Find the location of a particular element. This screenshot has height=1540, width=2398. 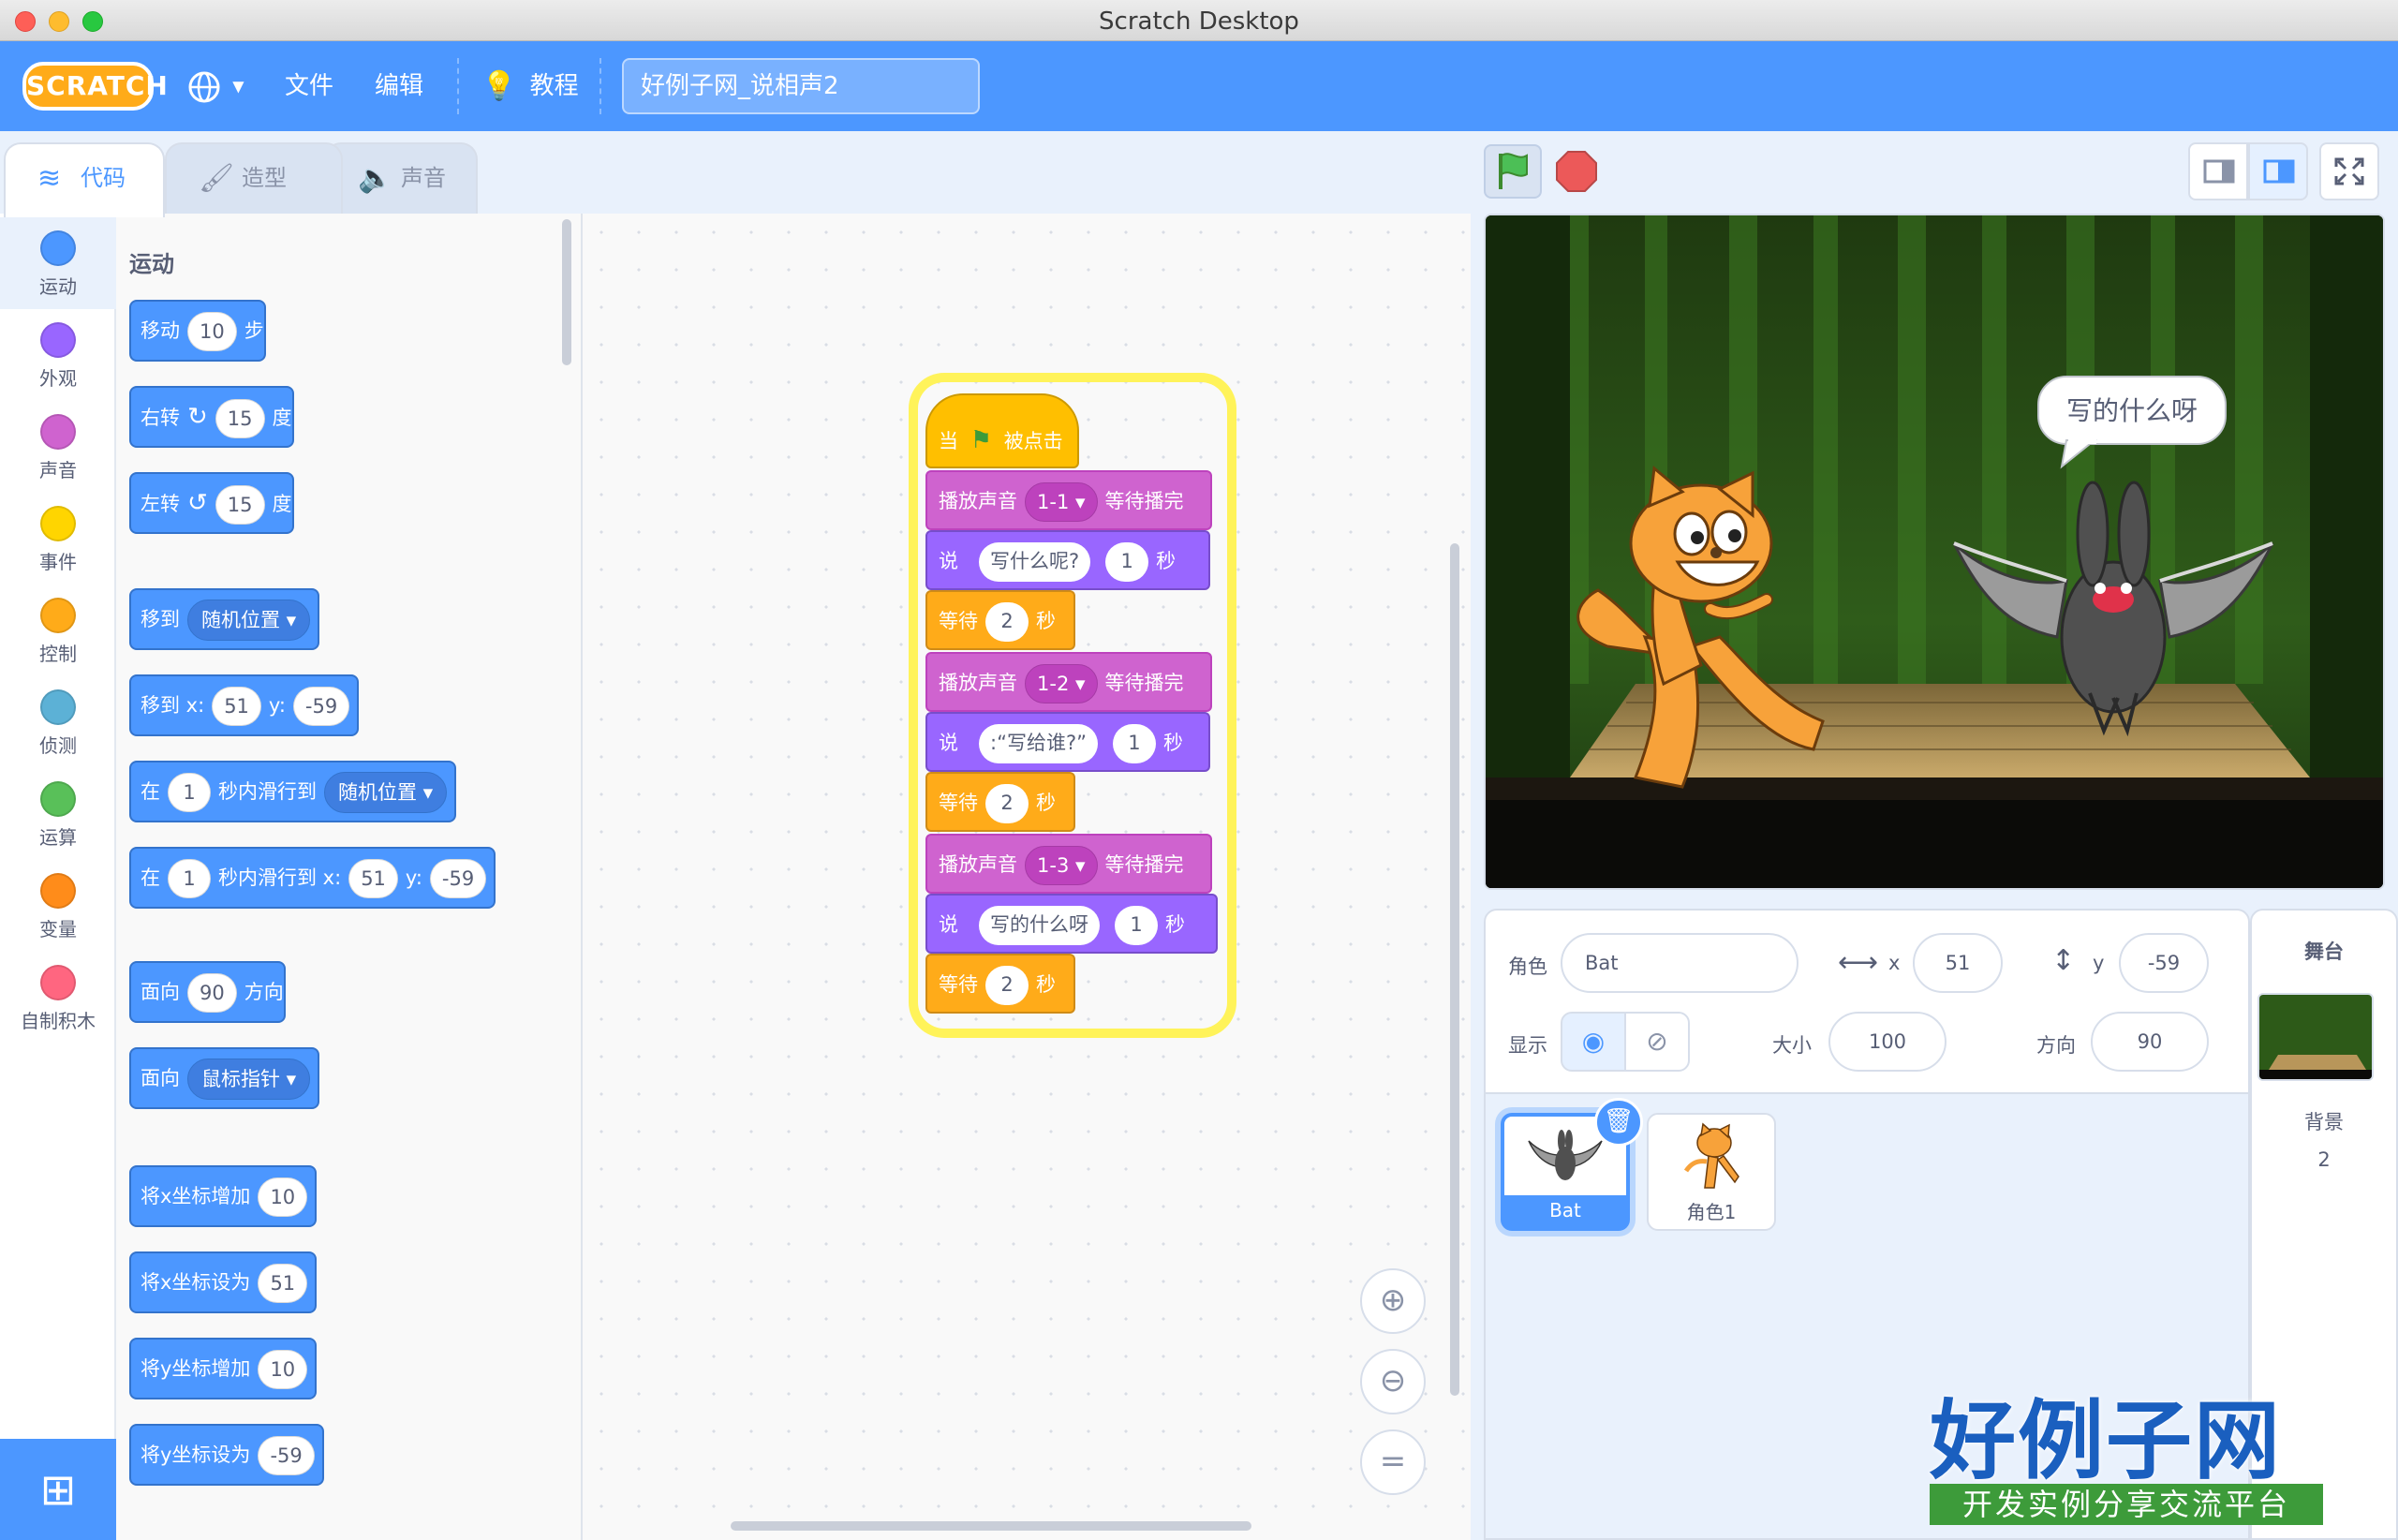

category-variables: 变量 is located at coordinates (58, 906).